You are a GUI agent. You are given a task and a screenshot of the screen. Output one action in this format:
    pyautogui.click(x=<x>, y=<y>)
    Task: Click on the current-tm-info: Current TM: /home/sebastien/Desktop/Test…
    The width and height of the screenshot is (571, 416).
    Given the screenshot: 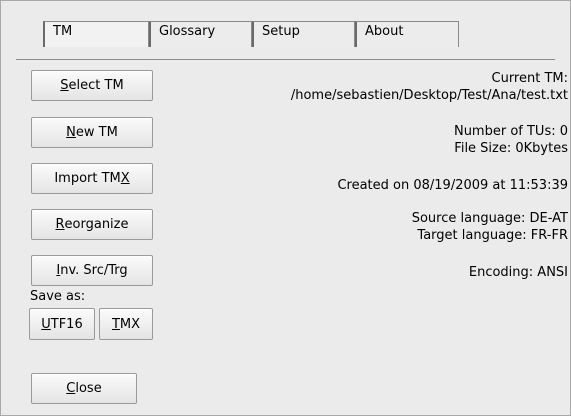 What is the action you would take?
    pyautogui.click(x=429, y=87)
    